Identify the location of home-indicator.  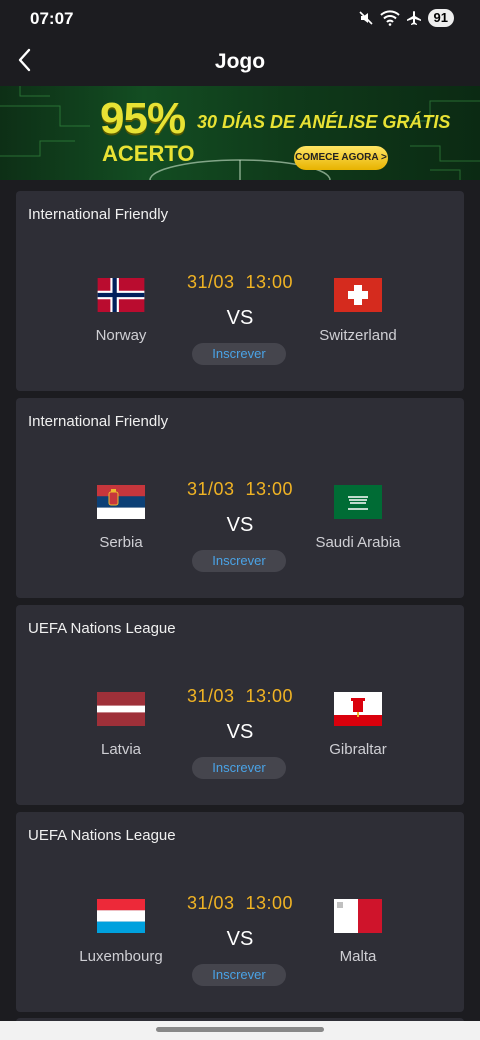
(240, 1029).